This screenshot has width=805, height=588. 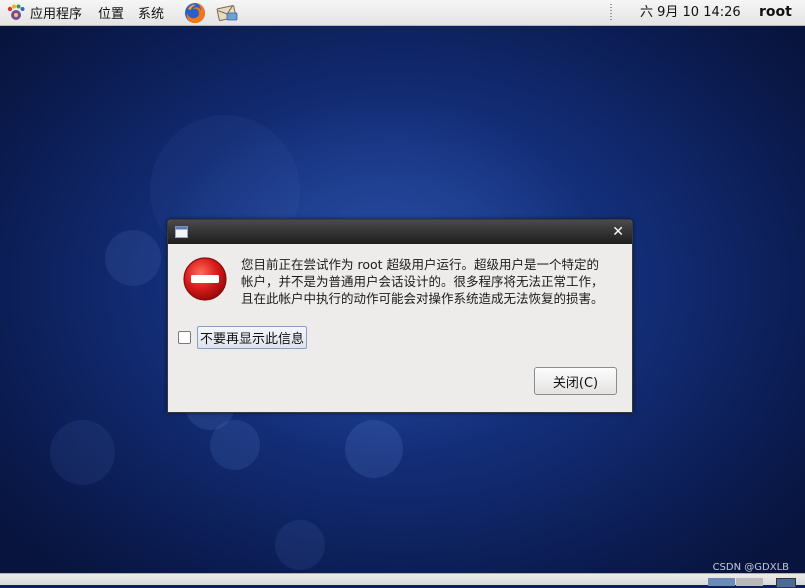 I want to click on close-icon: ✕, so click(x=618, y=232).